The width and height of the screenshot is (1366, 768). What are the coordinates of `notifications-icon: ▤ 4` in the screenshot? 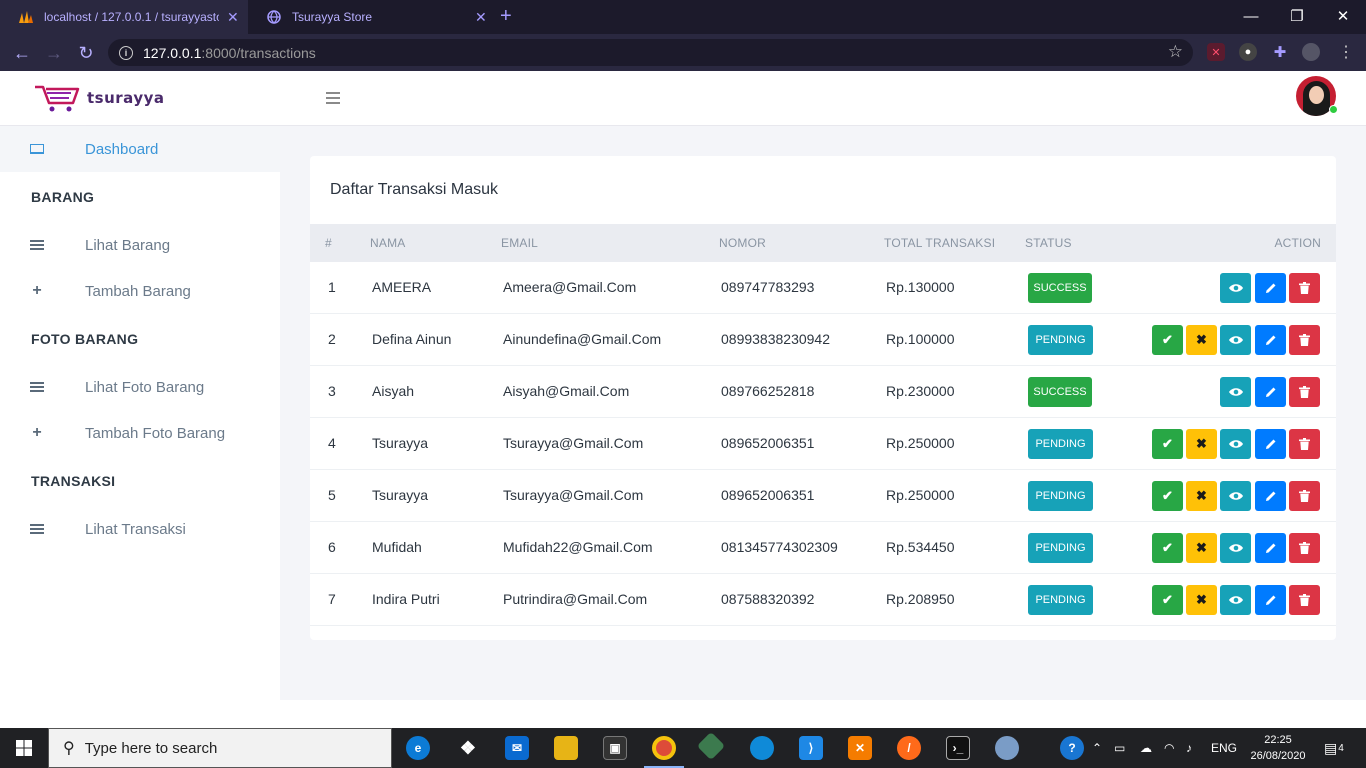 It's located at (1334, 748).